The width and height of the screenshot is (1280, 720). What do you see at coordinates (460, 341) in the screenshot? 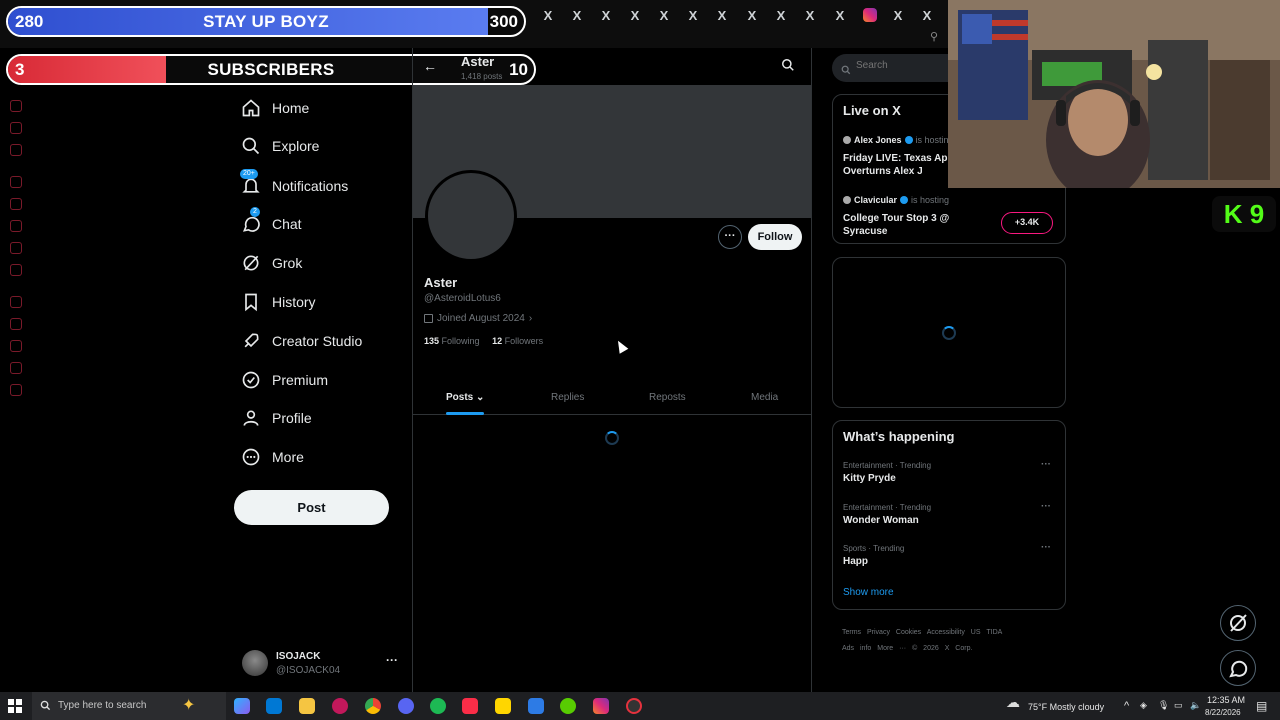
I see `following-label: Following` at bounding box center [460, 341].